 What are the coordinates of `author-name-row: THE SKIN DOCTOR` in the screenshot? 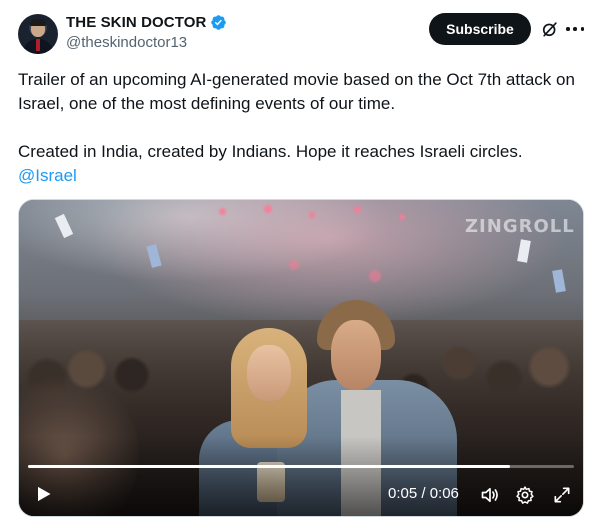 It's located at (146, 22).